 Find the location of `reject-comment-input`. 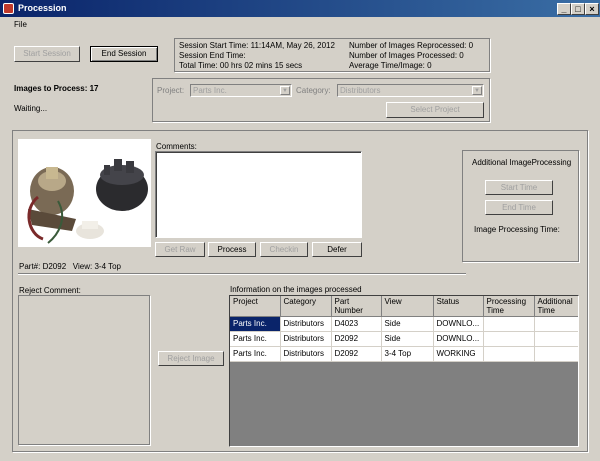

reject-comment-input is located at coordinates (84, 370).